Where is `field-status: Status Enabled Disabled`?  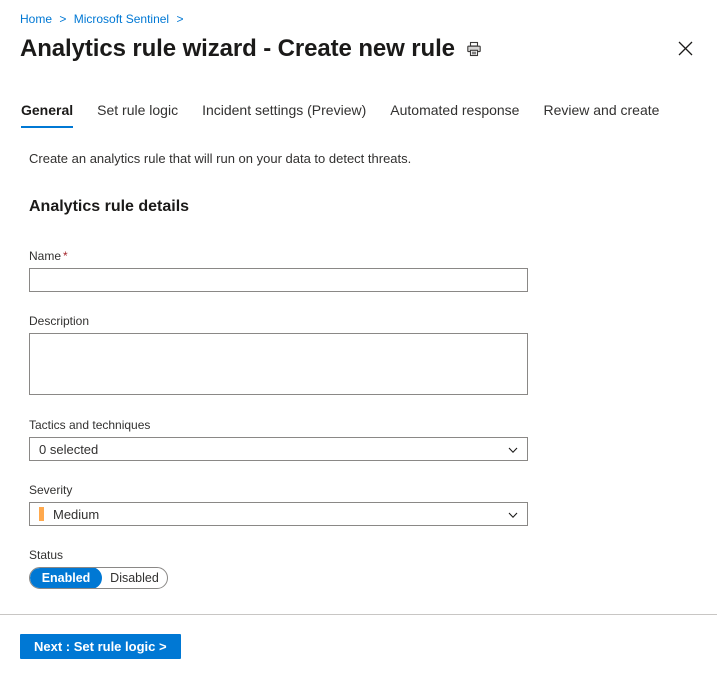
field-status: Status Enabled Disabled is located at coordinates (365, 568).